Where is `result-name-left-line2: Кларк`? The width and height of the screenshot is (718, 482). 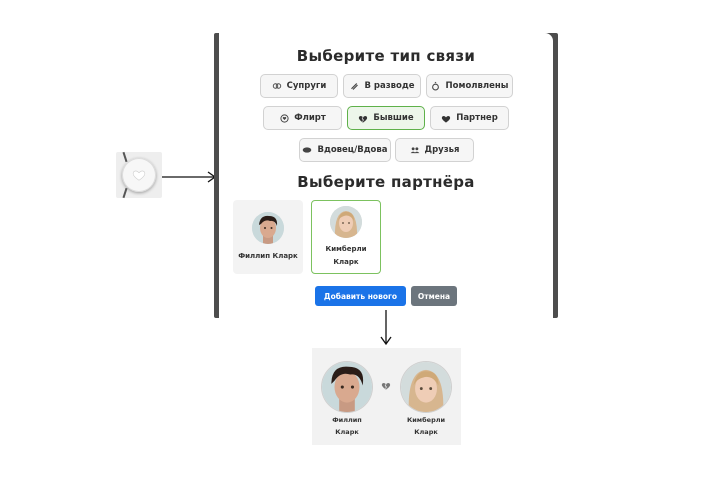 result-name-left-line2: Кларк is located at coordinates (347, 432).